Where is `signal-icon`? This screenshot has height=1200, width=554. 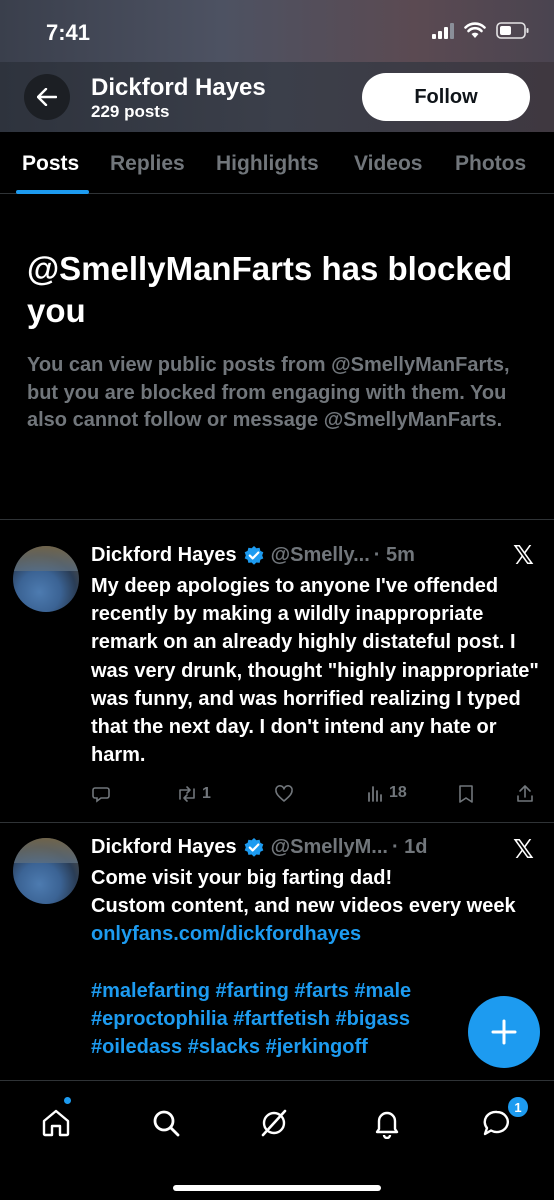 signal-icon is located at coordinates (443, 30).